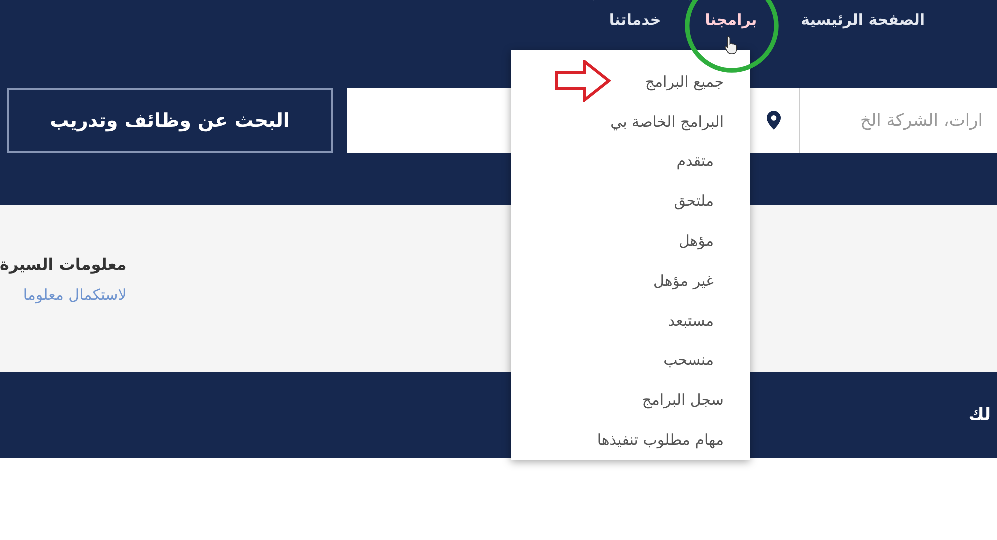 The height and width of the screenshot is (540, 997). I want to click on menu-item: منسحب, so click(630, 360).